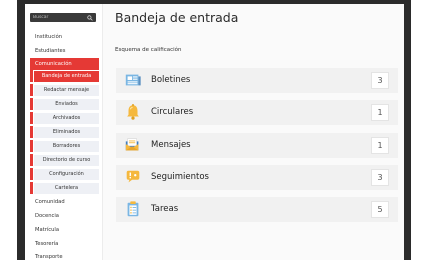 This screenshot has width=428, height=260. Describe the element at coordinates (132, 144) in the screenshot. I see `envelope-icon` at that location.